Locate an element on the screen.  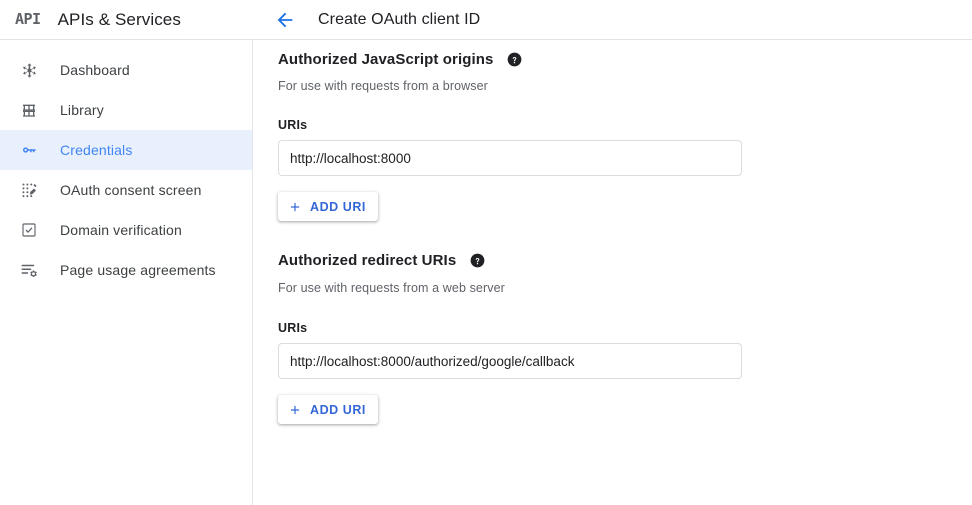
brand-area: API APIs & Services is located at coordinates (126, 19).